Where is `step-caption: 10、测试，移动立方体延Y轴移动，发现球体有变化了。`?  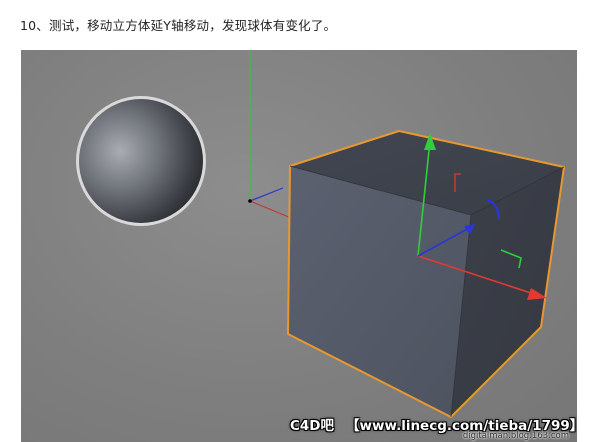
step-caption: 10、测试，移动立方体延Y轴移动，发现球体有变化了。 is located at coordinates (178, 25).